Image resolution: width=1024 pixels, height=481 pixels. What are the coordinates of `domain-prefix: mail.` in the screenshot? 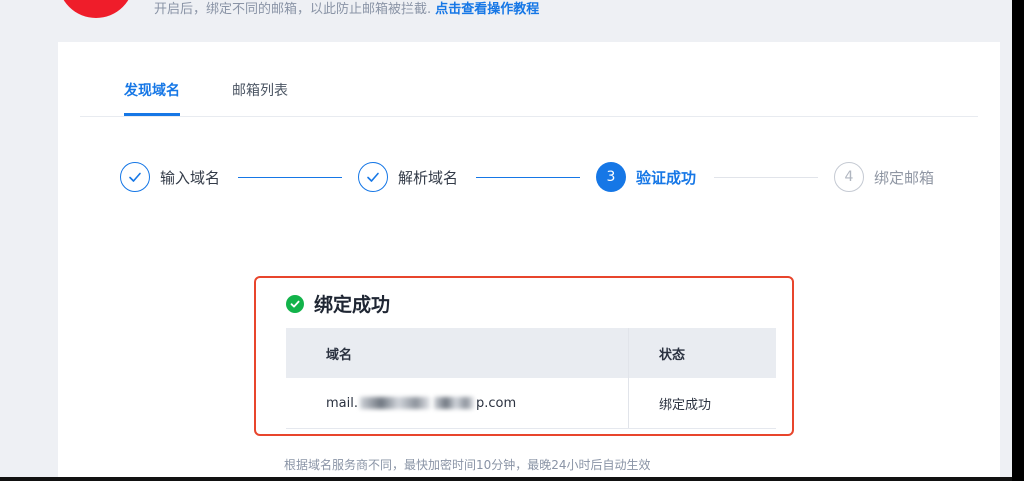 It's located at (342, 403).